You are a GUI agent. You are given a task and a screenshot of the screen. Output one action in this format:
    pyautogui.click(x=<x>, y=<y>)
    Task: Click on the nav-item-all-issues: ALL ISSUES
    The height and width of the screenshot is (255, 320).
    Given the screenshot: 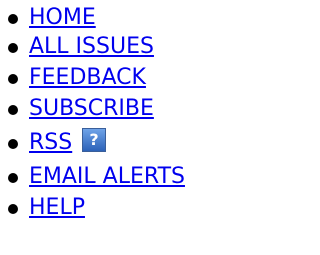 What is the action you would take?
    pyautogui.click(x=127, y=46)
    